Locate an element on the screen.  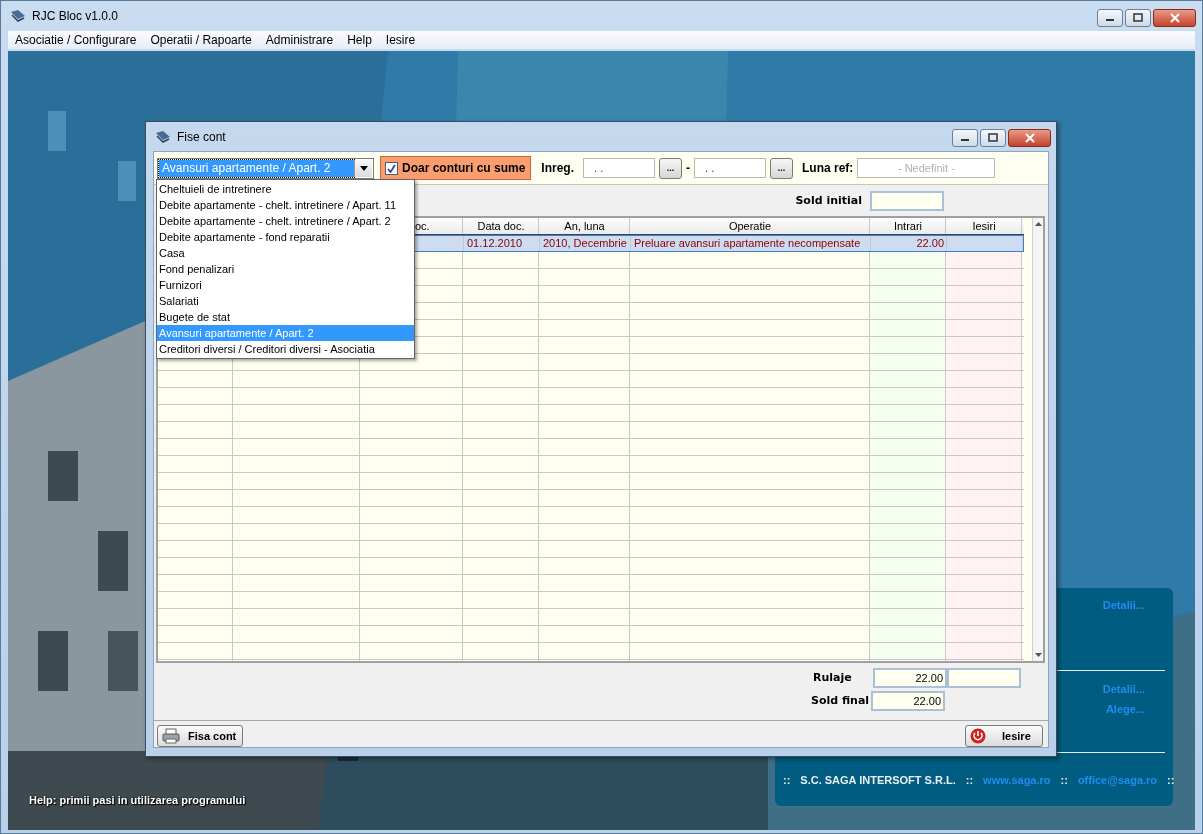
opening-balance-label: Sold initial is located at coordinates (828, 200).